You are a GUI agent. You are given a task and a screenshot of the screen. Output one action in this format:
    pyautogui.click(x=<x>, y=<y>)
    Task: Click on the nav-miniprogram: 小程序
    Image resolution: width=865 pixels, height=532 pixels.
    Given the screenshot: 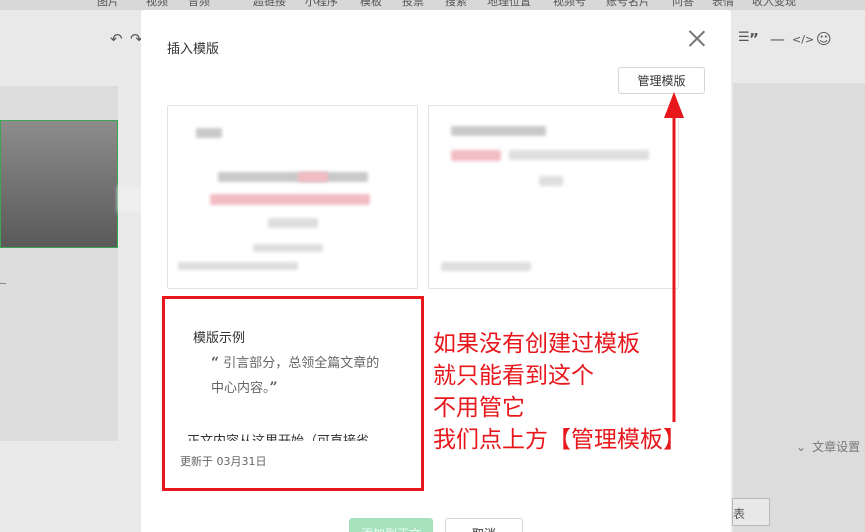 What is the action you would take?
    pyautogui.click(x=321, y=4)
    